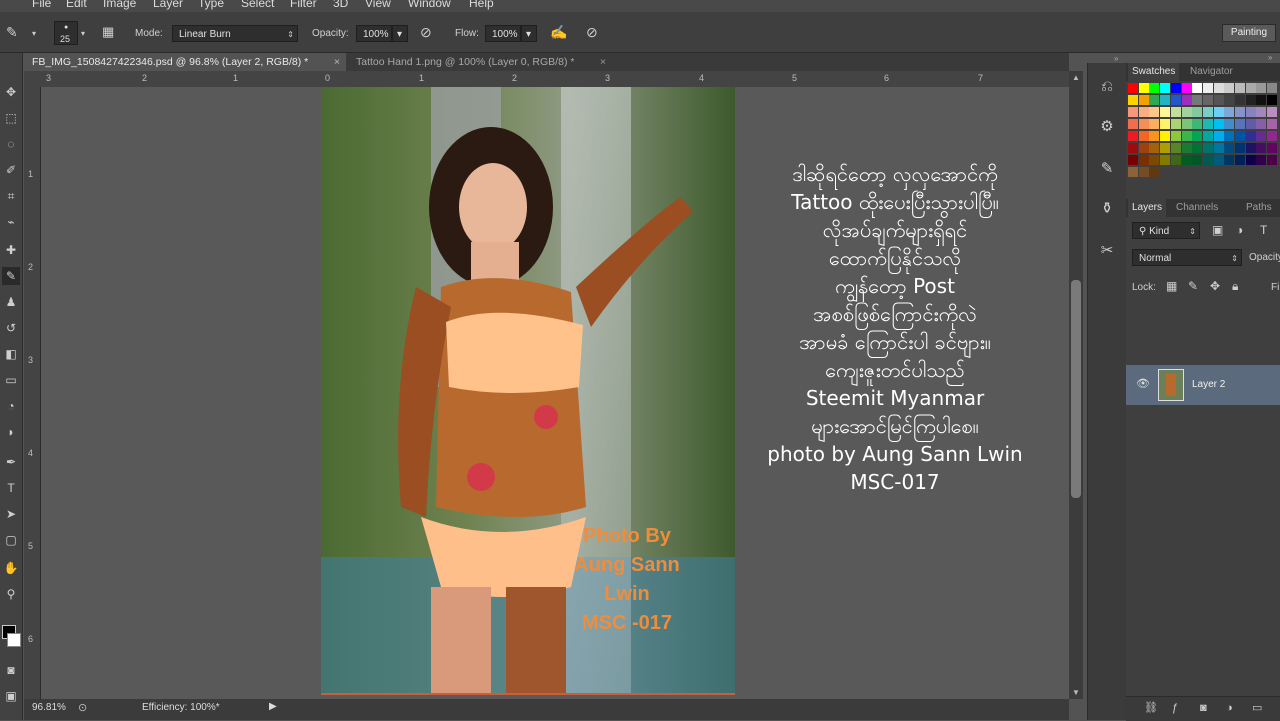 The image size is (1280, 721). What do you see at coordinates (11, 118) in the screenshot?
I see `marquee-tool-icon: ⬚` at bounding box center [11, 118].